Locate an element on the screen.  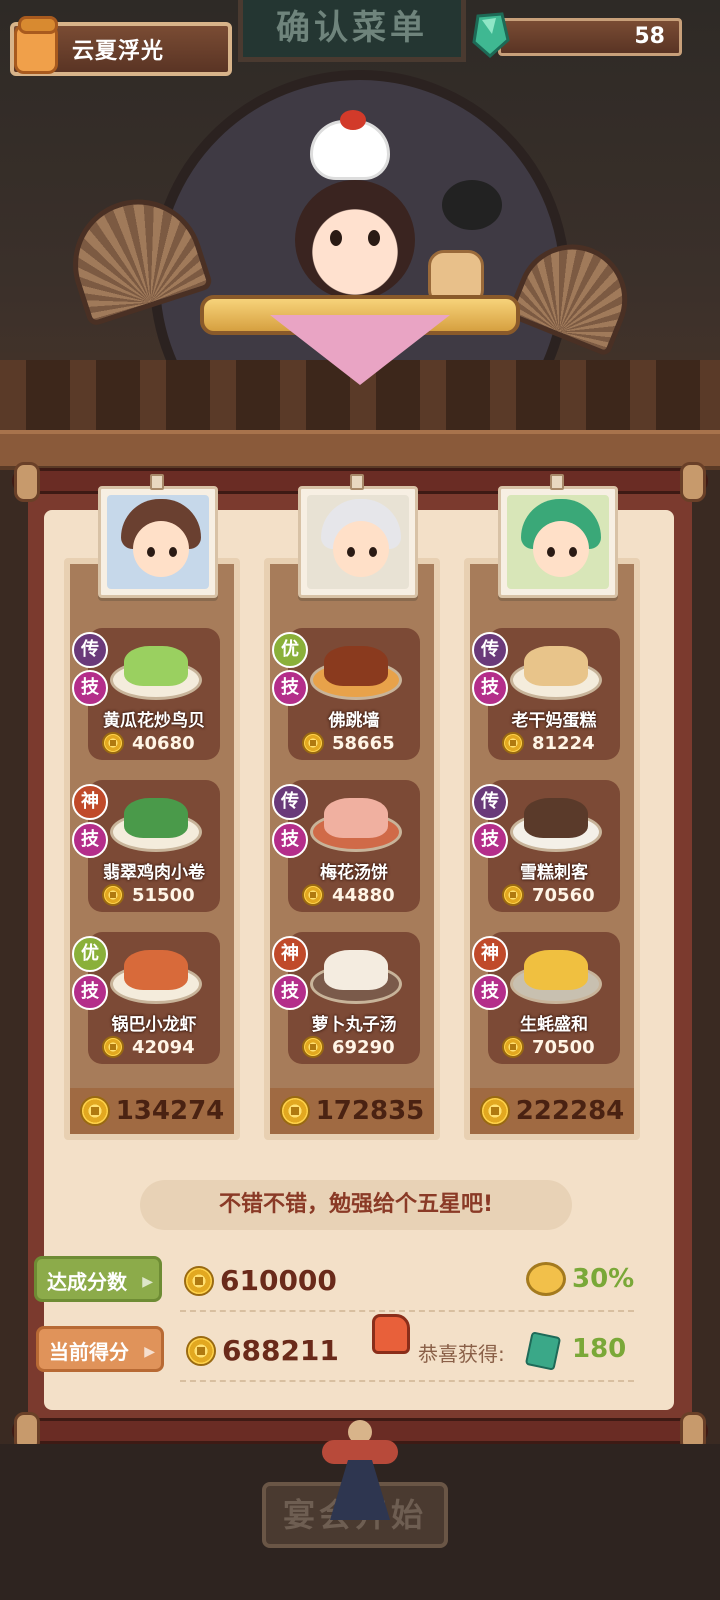
player-info: 云夏浮光 is located at coordinates (121, 46).